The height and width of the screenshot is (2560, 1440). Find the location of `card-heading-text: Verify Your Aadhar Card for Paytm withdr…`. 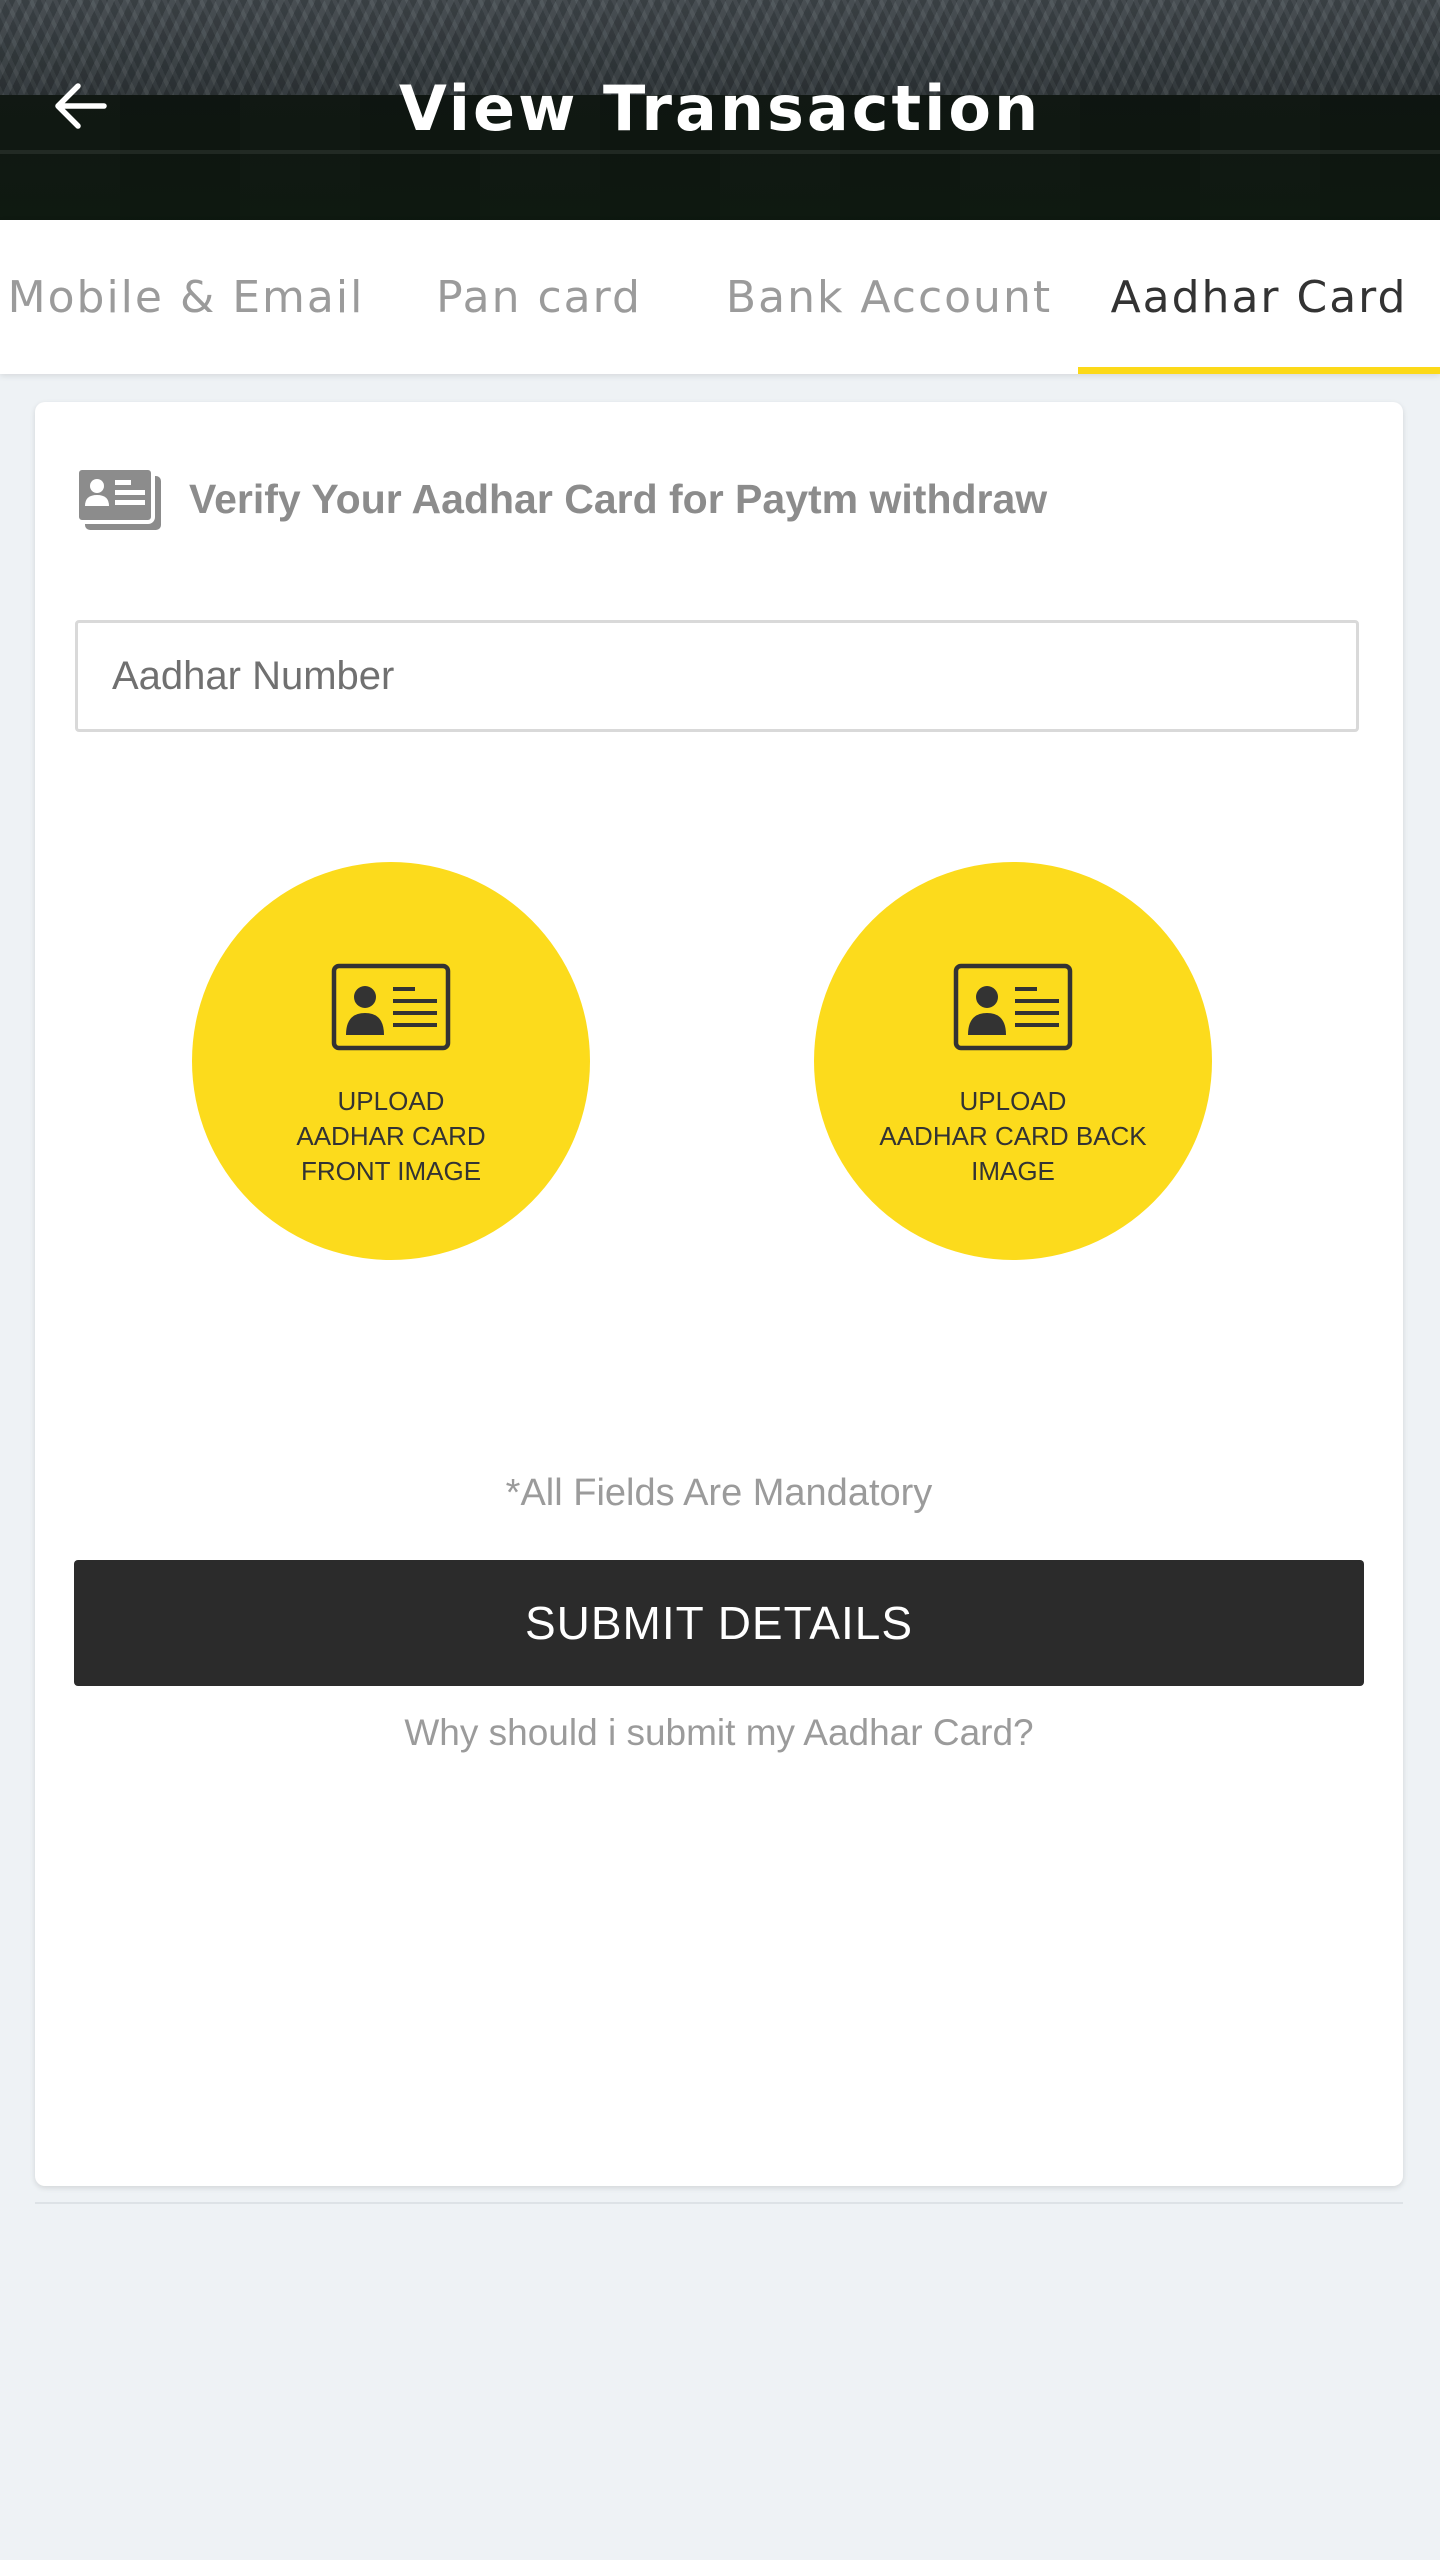

card-heading-text: Verify Your Aadhar Card for Paytm withdr… is located at coordinates (618, 498).